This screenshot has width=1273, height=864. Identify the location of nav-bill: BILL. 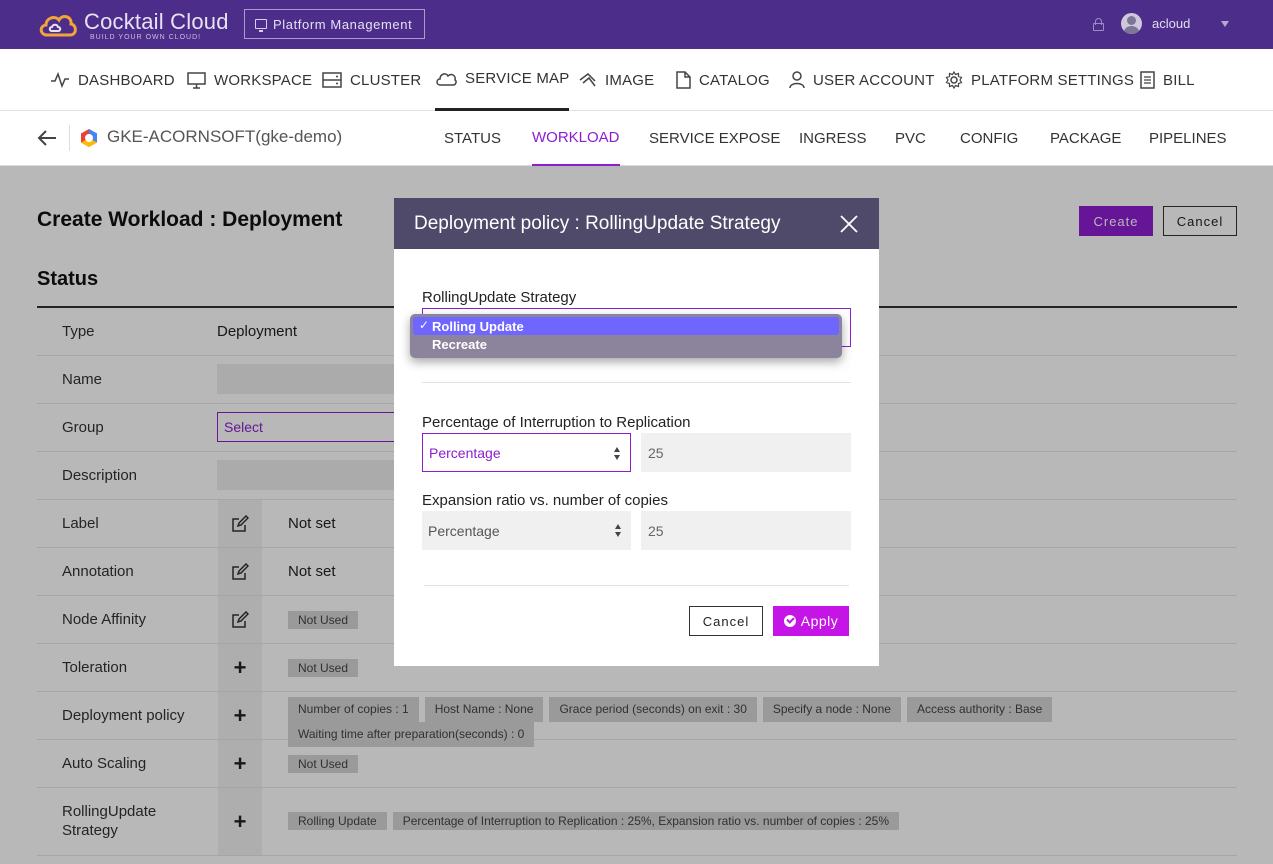
(1167, 80).